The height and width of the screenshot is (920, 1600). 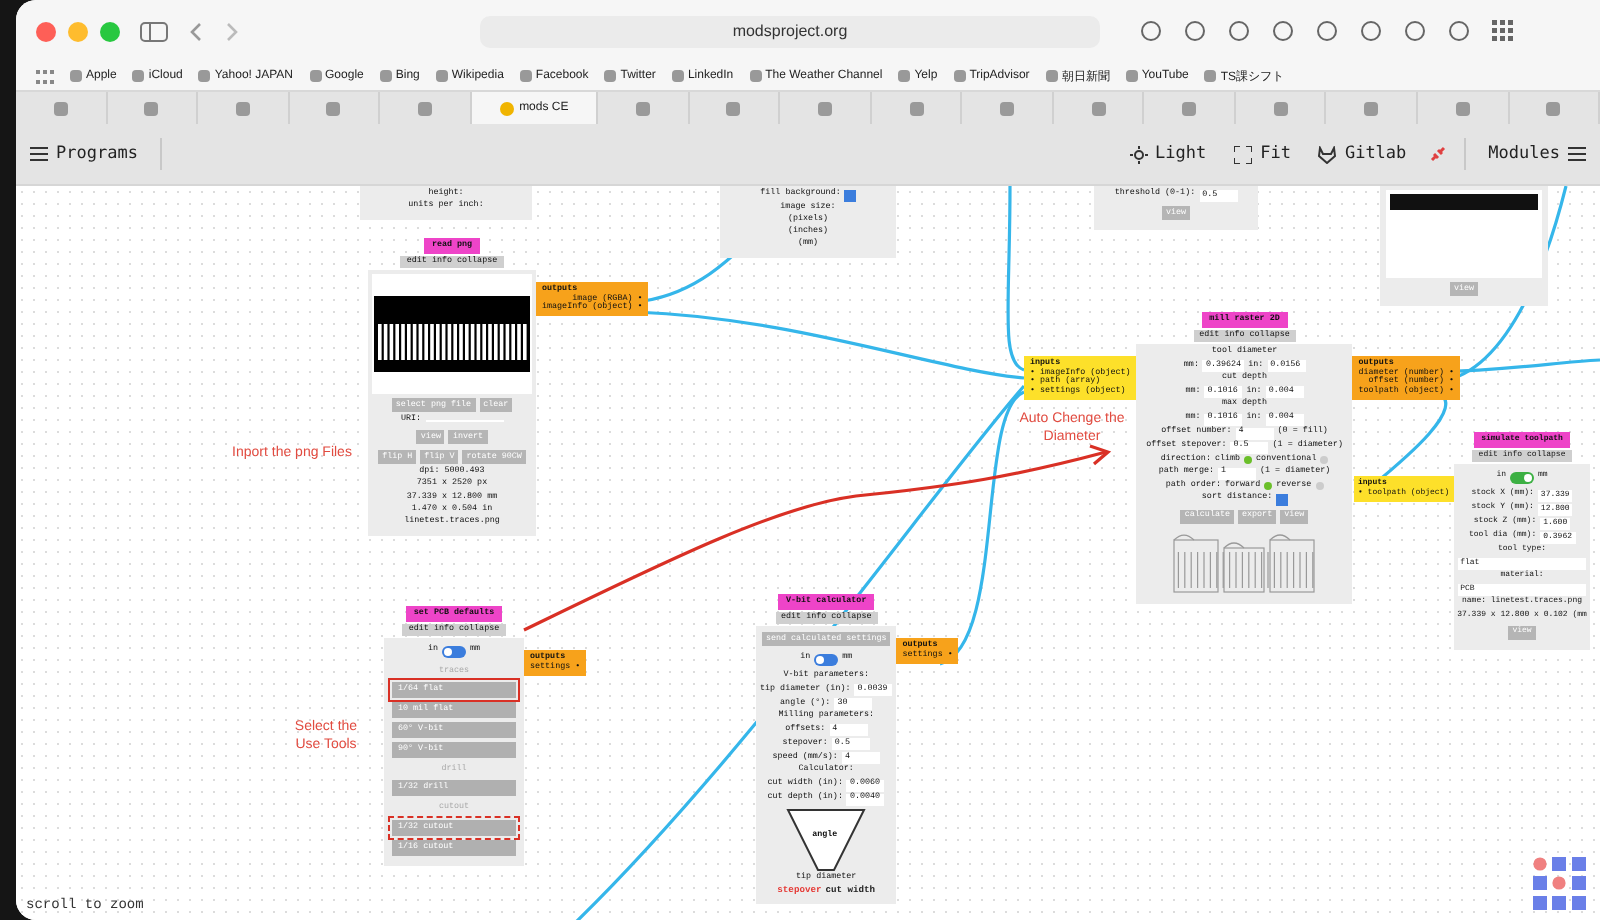 What do you see at coordinates (826, 839) in the screenshot?
I see `v-bit-drawing` at bounding box center [826, 839].